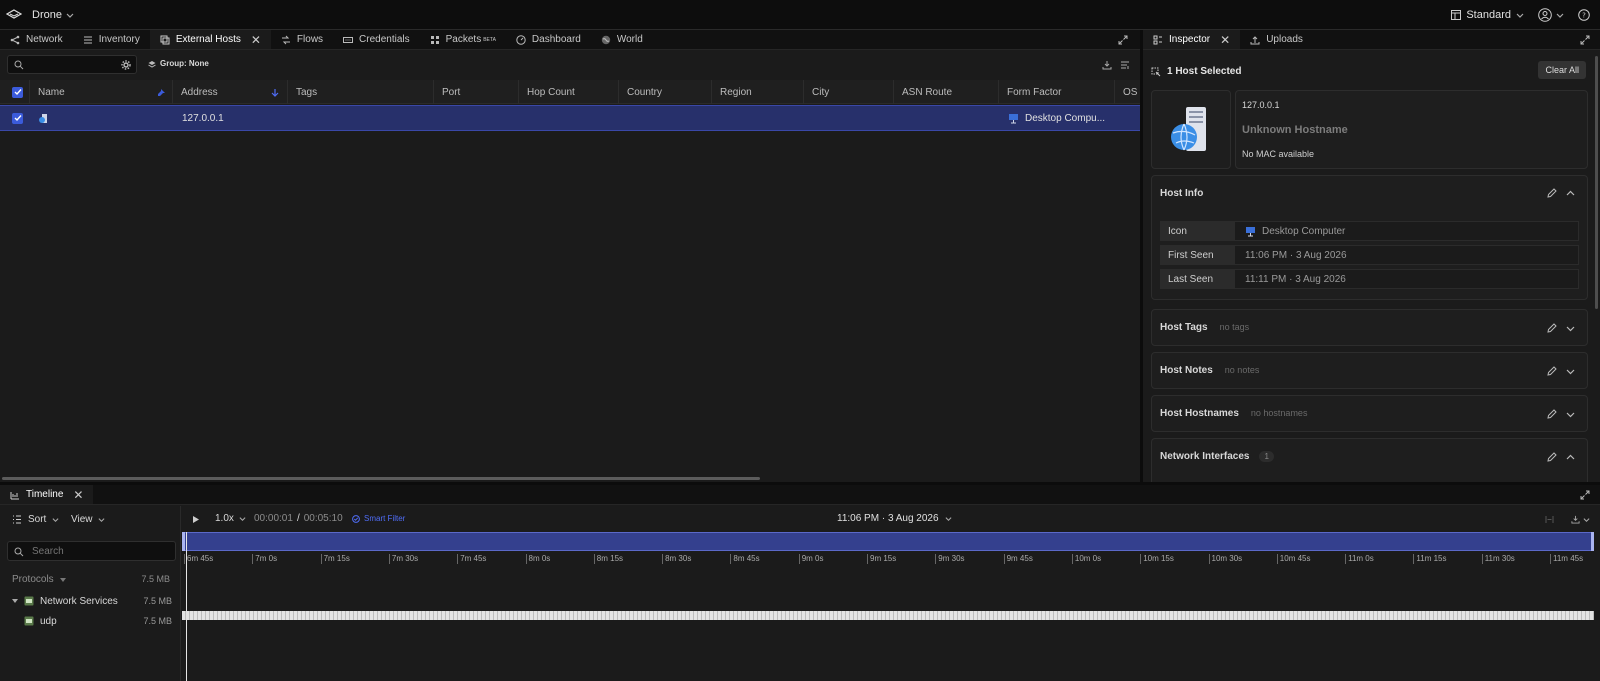 This screenshot has height=681, width=1600. I want to click on fit-range-icon, so click(1549, 519).